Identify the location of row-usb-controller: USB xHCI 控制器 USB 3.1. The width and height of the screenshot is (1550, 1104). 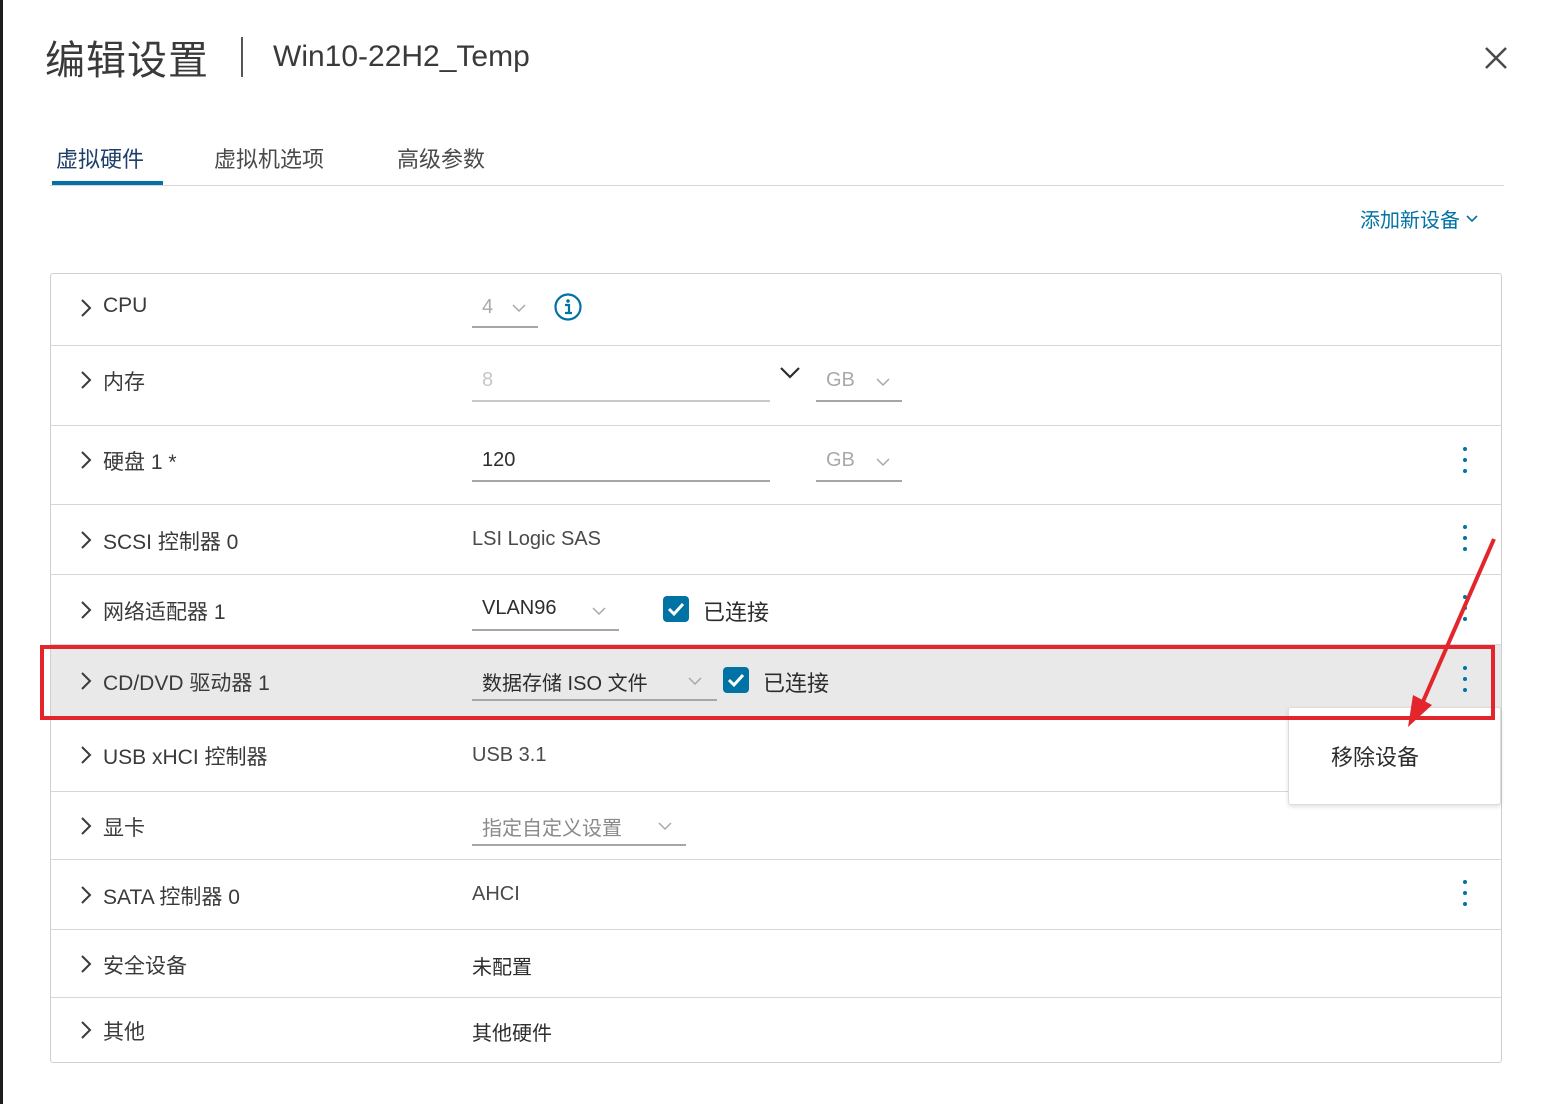
(776, 755).